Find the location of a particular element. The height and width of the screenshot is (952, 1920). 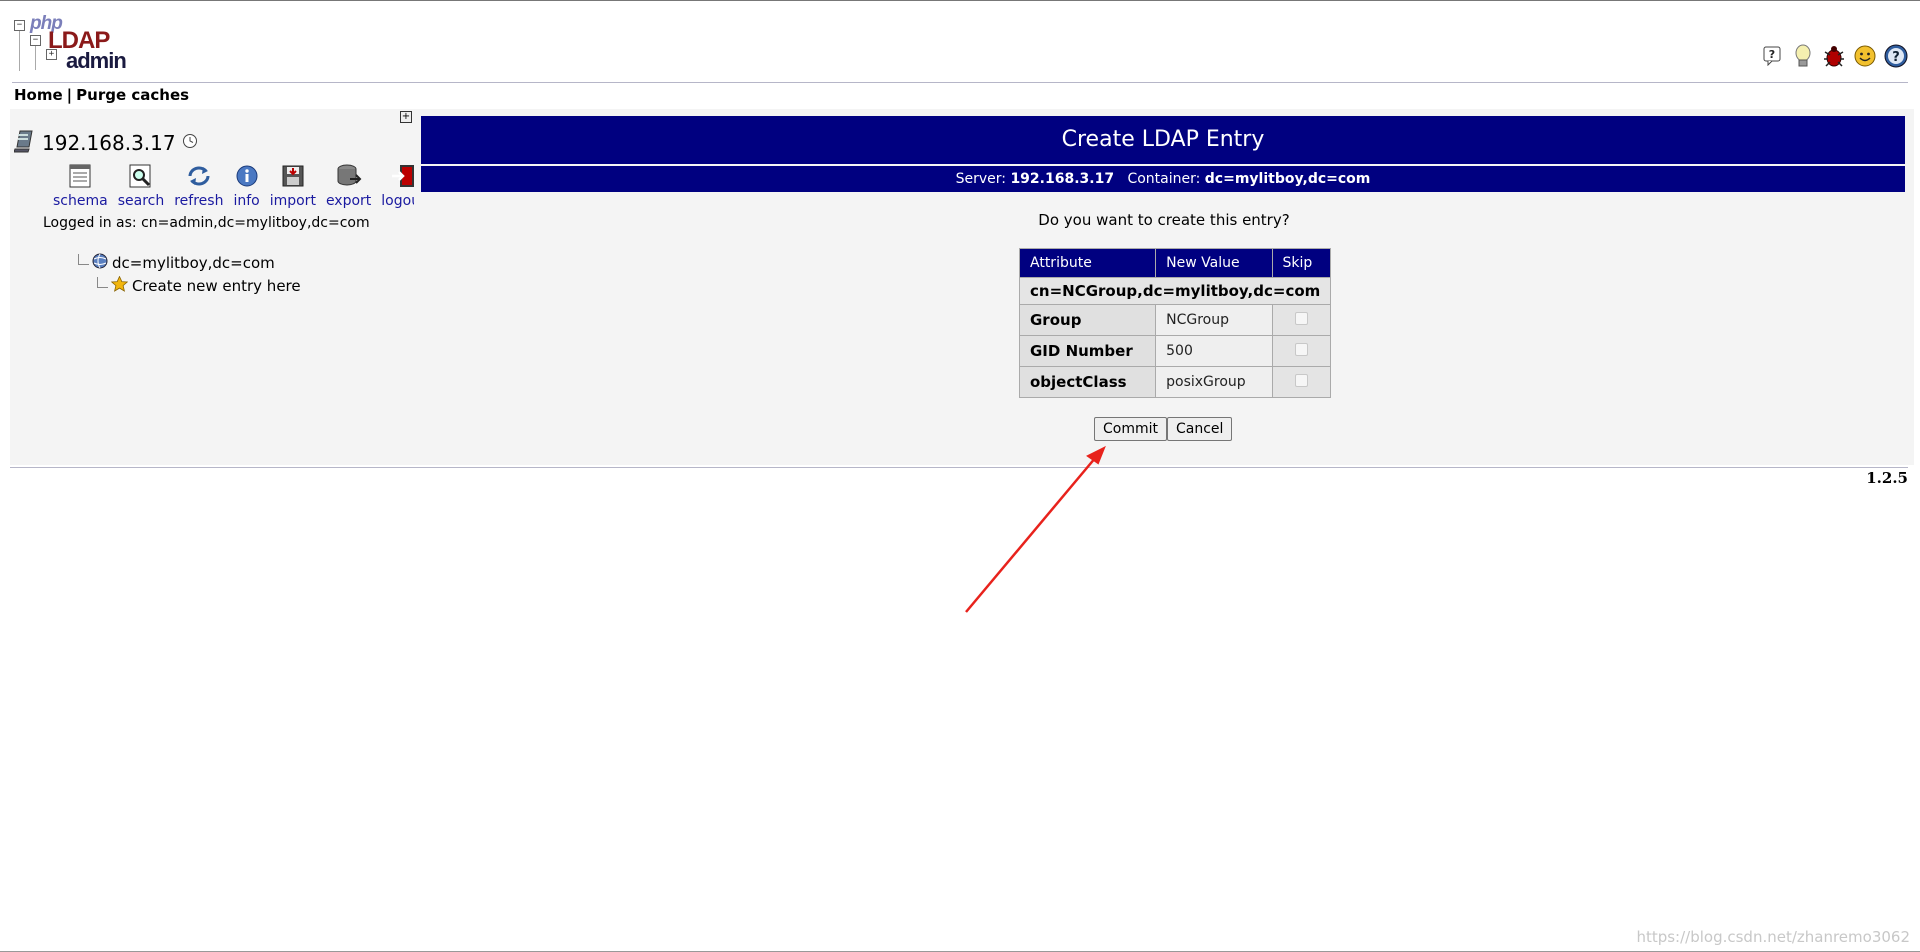

header-icons: ? ? is located at coordinates (1834, 56).